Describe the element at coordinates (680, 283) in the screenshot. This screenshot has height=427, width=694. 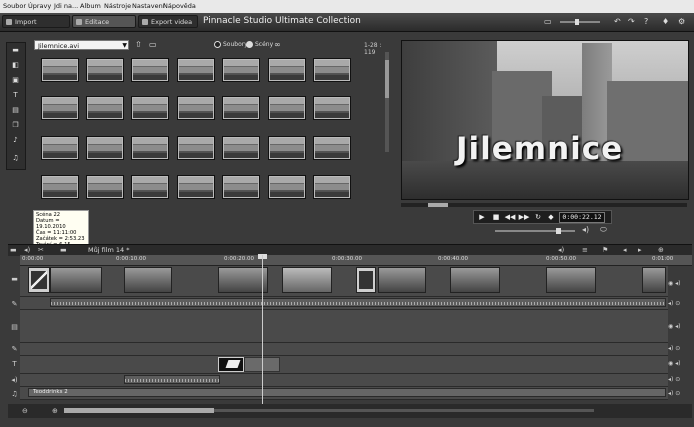
I see `video-track-controls: ◉ ◂)` at that location.